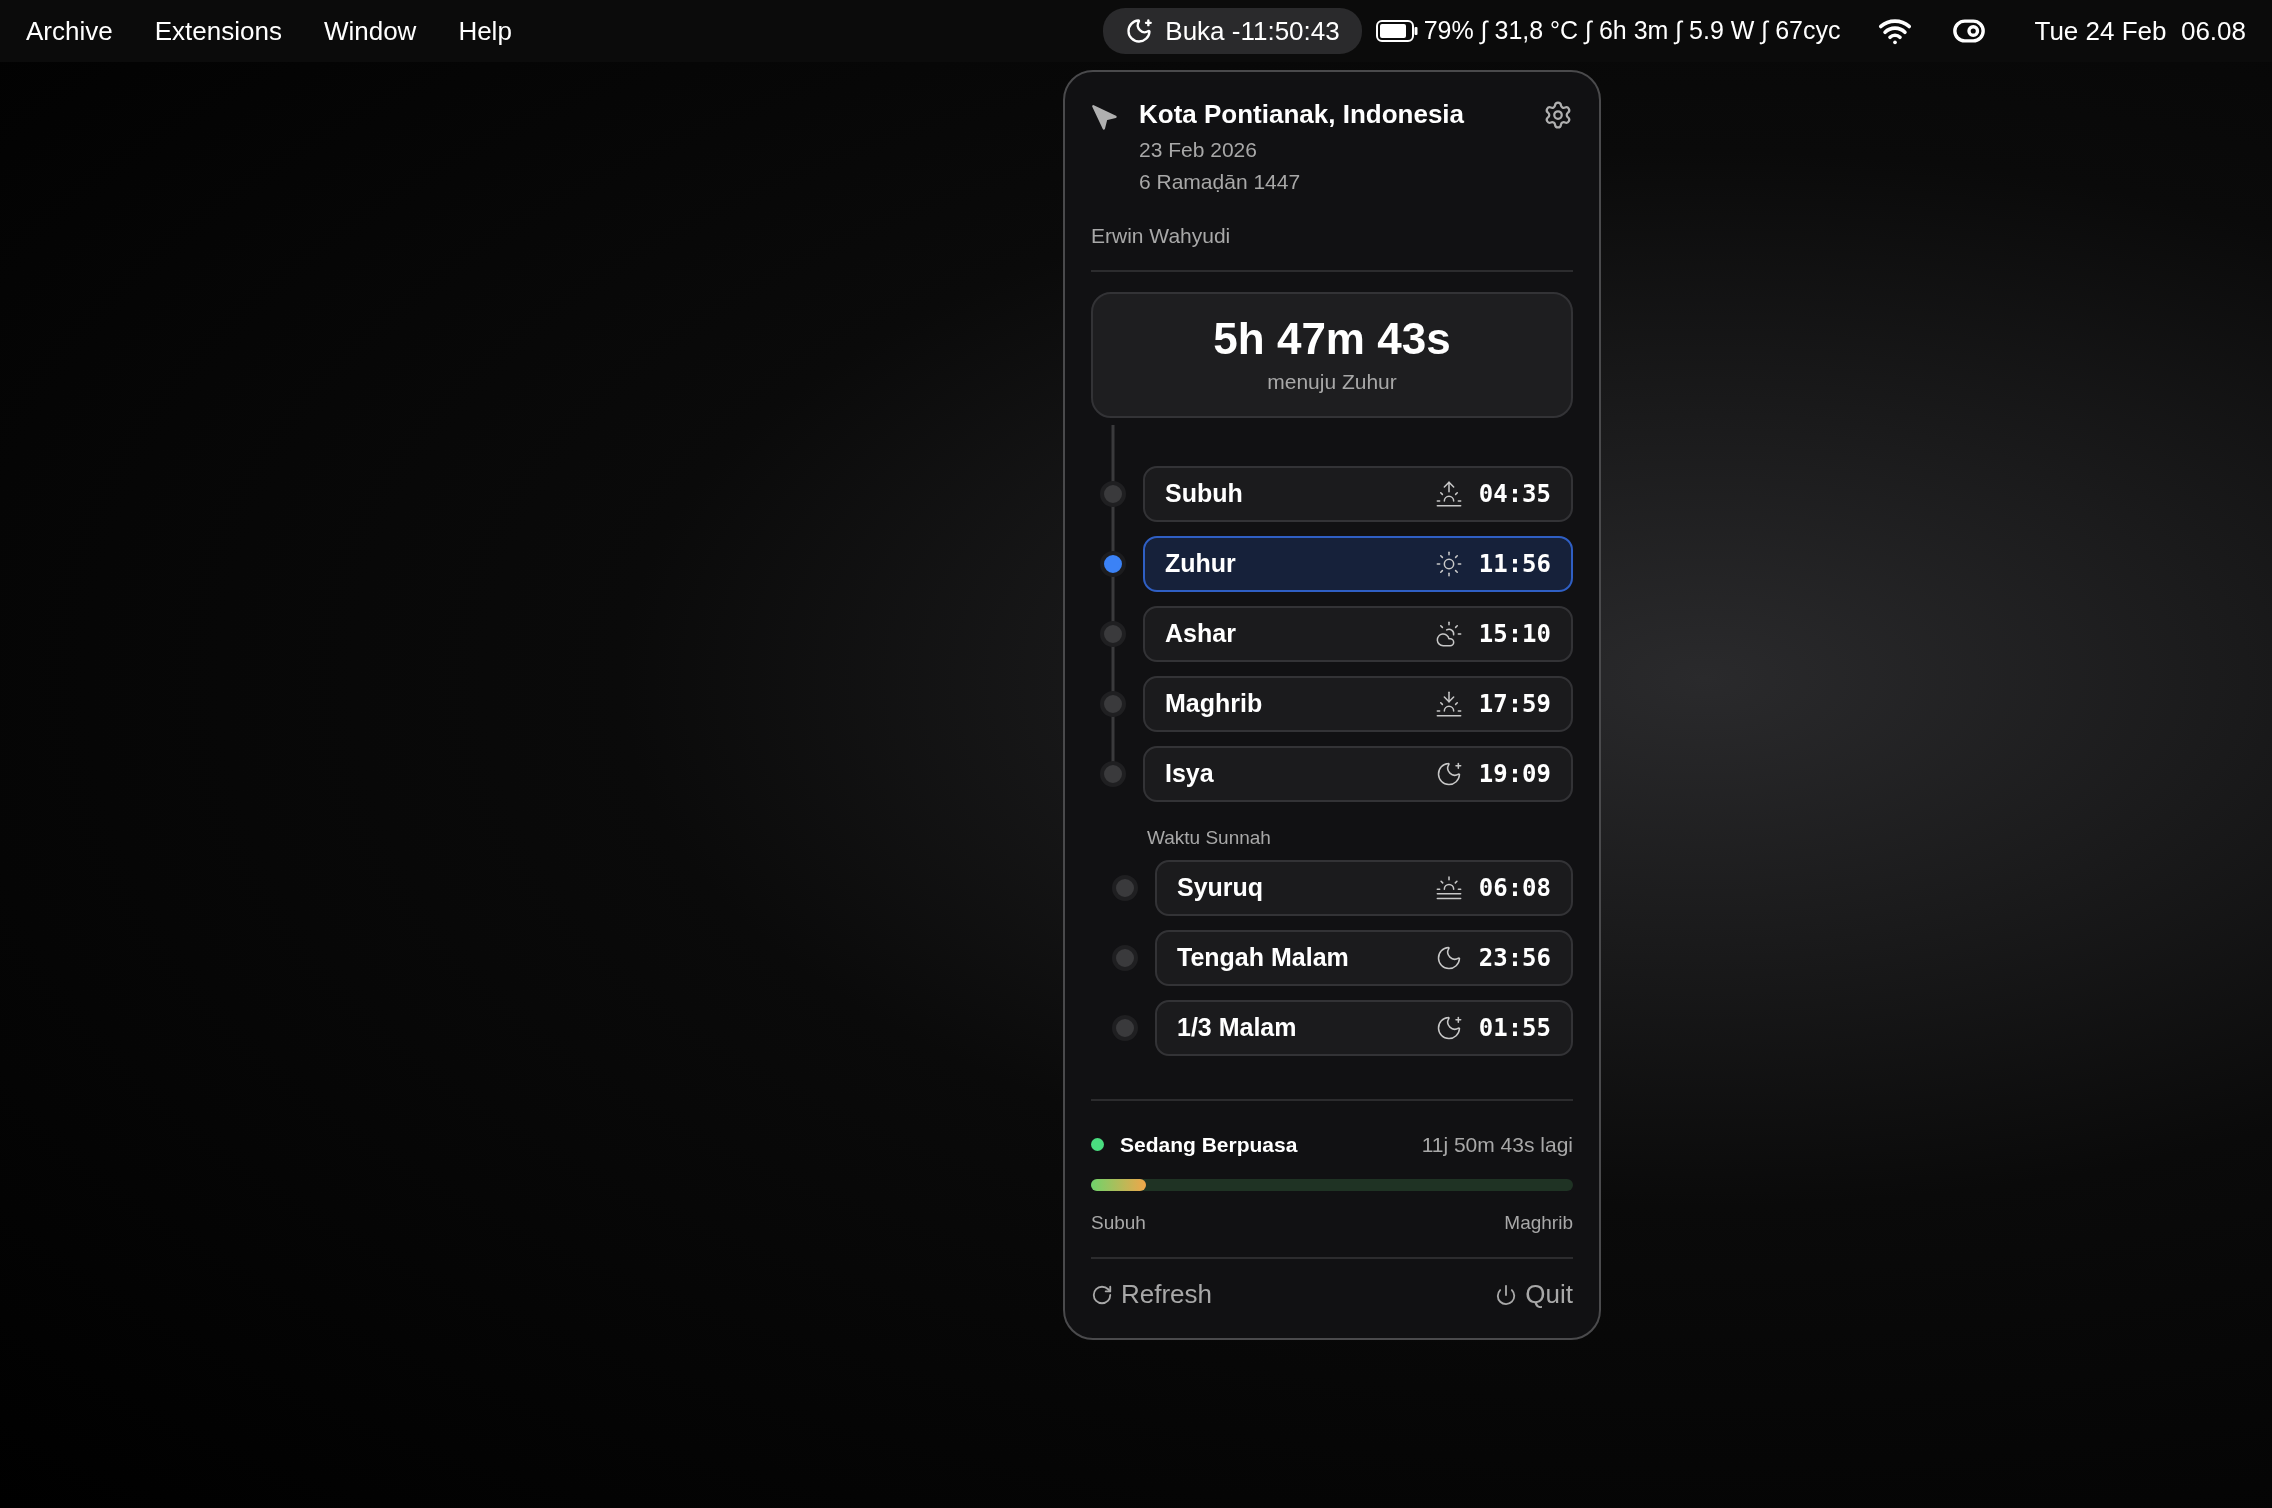 This screenshot has height=1508, width=2272. I want to click on power-icon, so click(1506, 1294).